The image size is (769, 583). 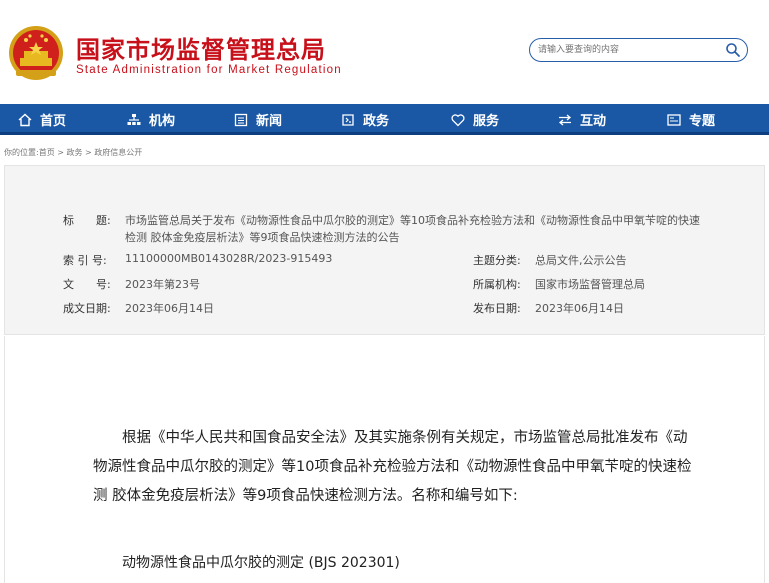 What do you see at coordinates (134, 119) in the screenshot?
I see `org-icon` at bounding box center [134, 119].